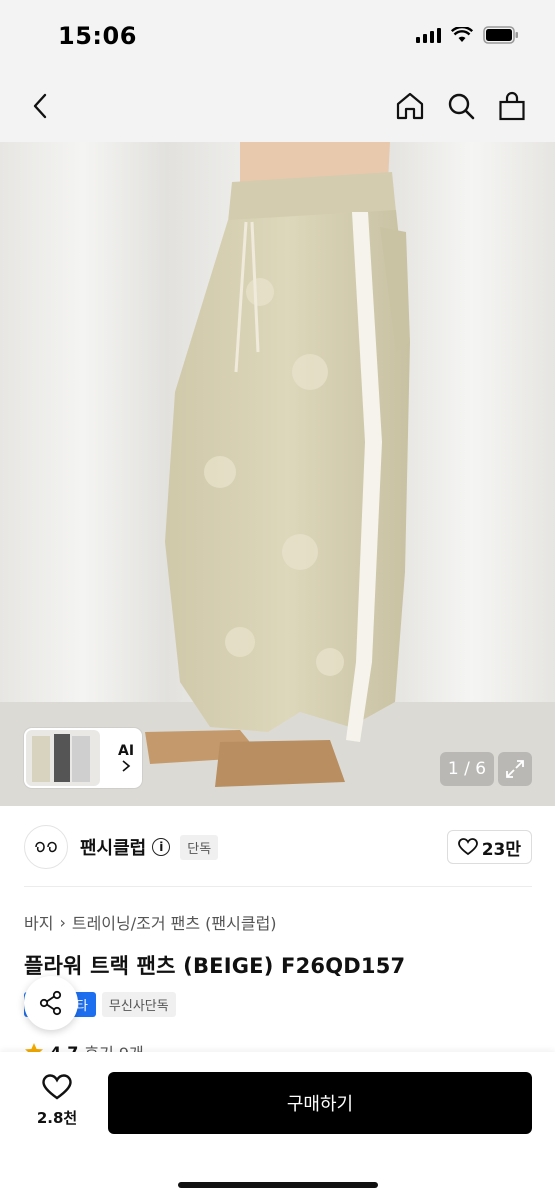 The width and height of the screenshot is (555, 1200). I want to click on expand-button, so click(515, 769).